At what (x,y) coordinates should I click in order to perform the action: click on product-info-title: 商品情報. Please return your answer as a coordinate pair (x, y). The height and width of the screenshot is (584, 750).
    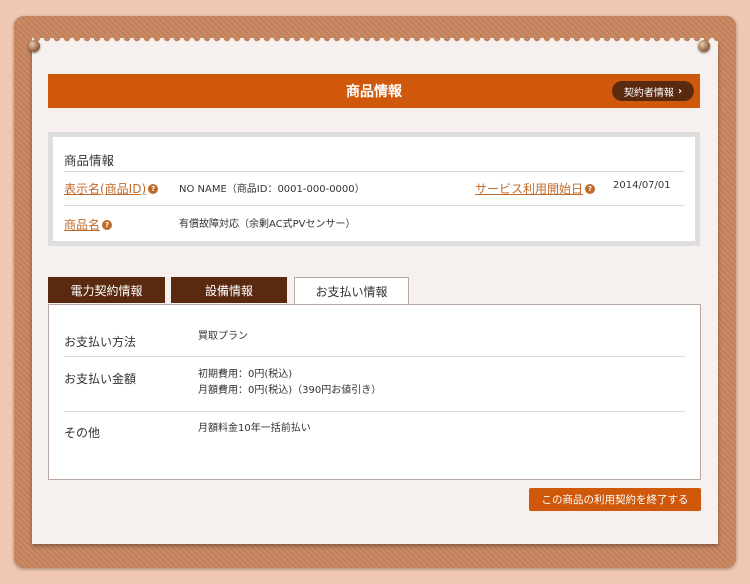
    Looking at the image, I should click on (89, 160).